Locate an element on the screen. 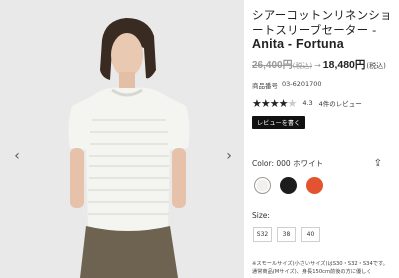 Image resolution: width=399 pixels, height=278 pixels. product-title: シアーコットンリネンショートスリーブセーター - Anita - Fortuna is located at coordinates (325, 30).